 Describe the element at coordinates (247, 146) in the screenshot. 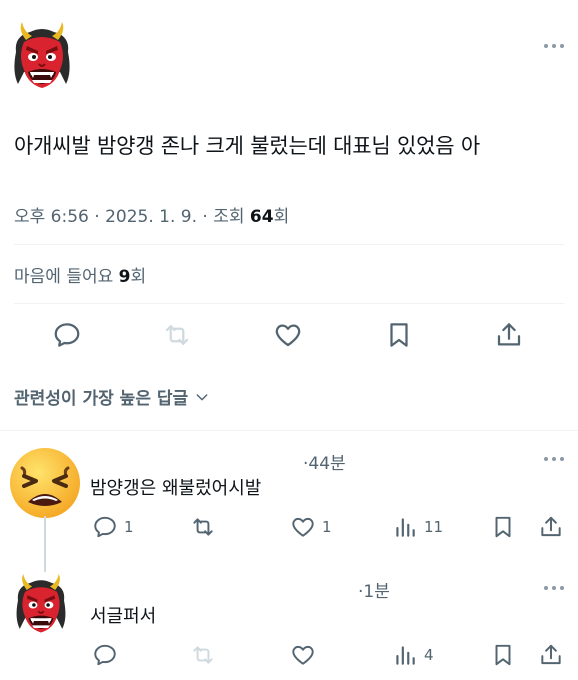

I see `tweet-text: 아개씨발 밤양갱 존나 크게 불렀는데 대표님 있었음 아` at that location.